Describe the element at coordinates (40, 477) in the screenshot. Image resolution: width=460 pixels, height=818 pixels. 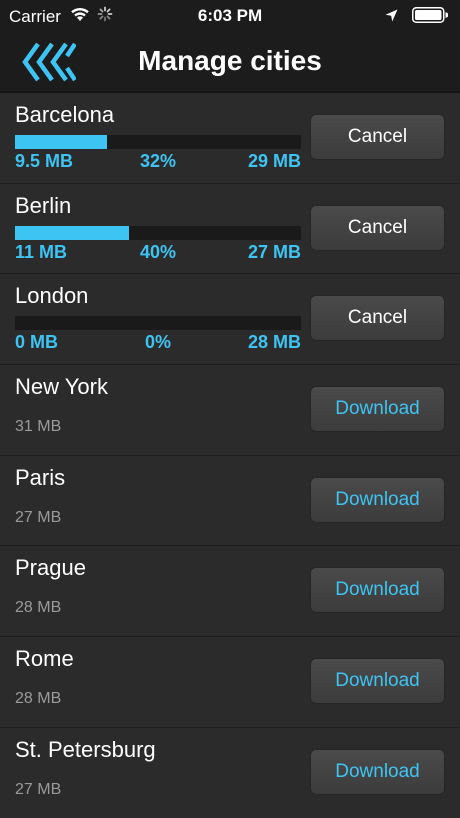
I see `city-name: Paris` at that location.